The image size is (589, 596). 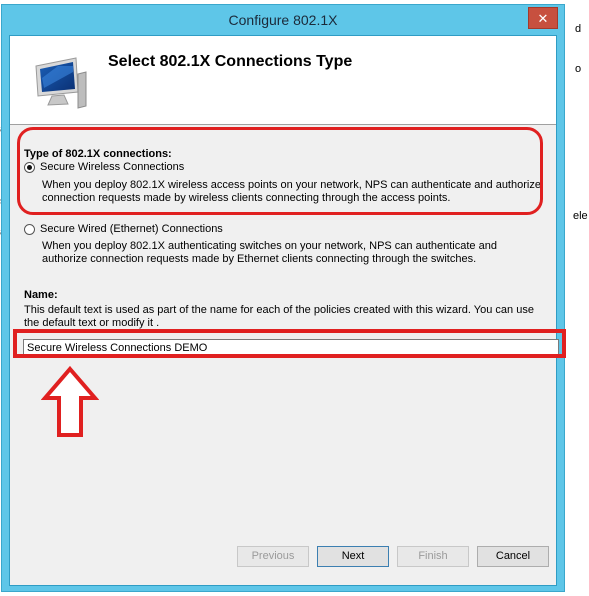 What do you see at coordinates (230, 61) in the screenshot?
I see `page-title: Select 802.1X Connections Type` at bounding box center [230, 61].